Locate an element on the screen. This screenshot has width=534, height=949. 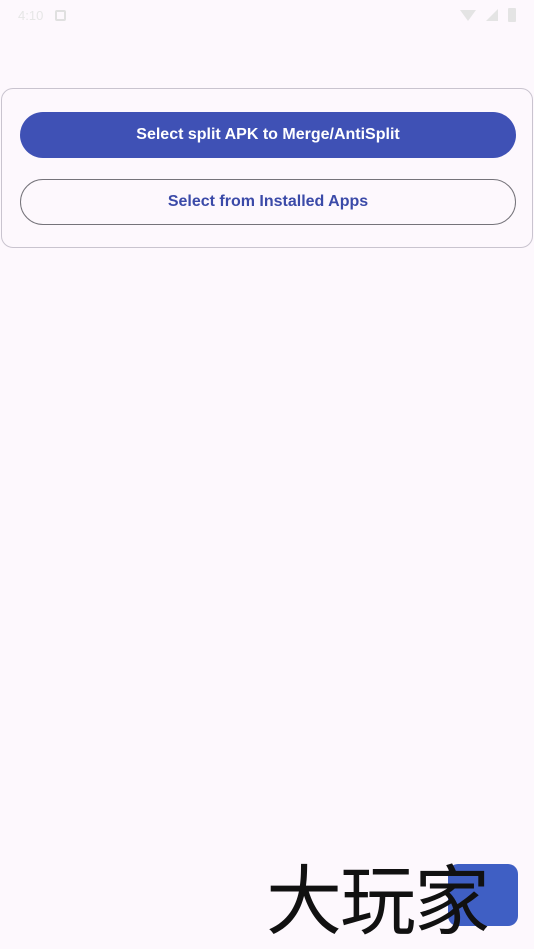
status-right is located at coordinates (488, 15).